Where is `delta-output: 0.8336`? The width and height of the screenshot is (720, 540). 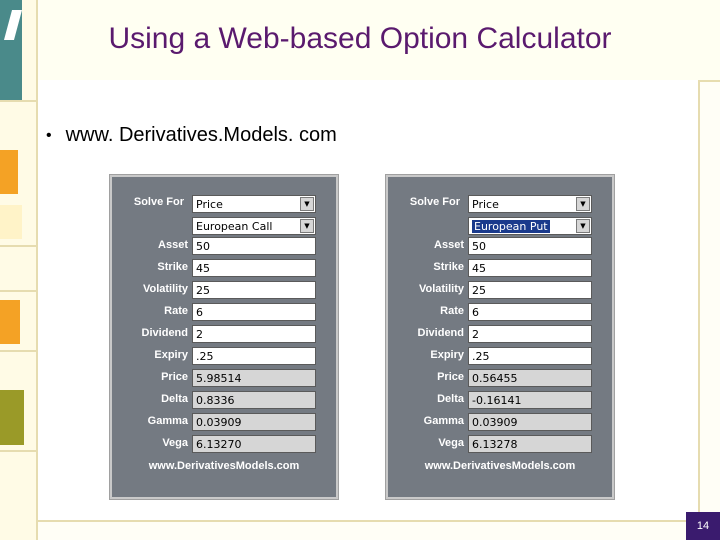
delta-output: 0.8336 is located at coordinates (254, 400).